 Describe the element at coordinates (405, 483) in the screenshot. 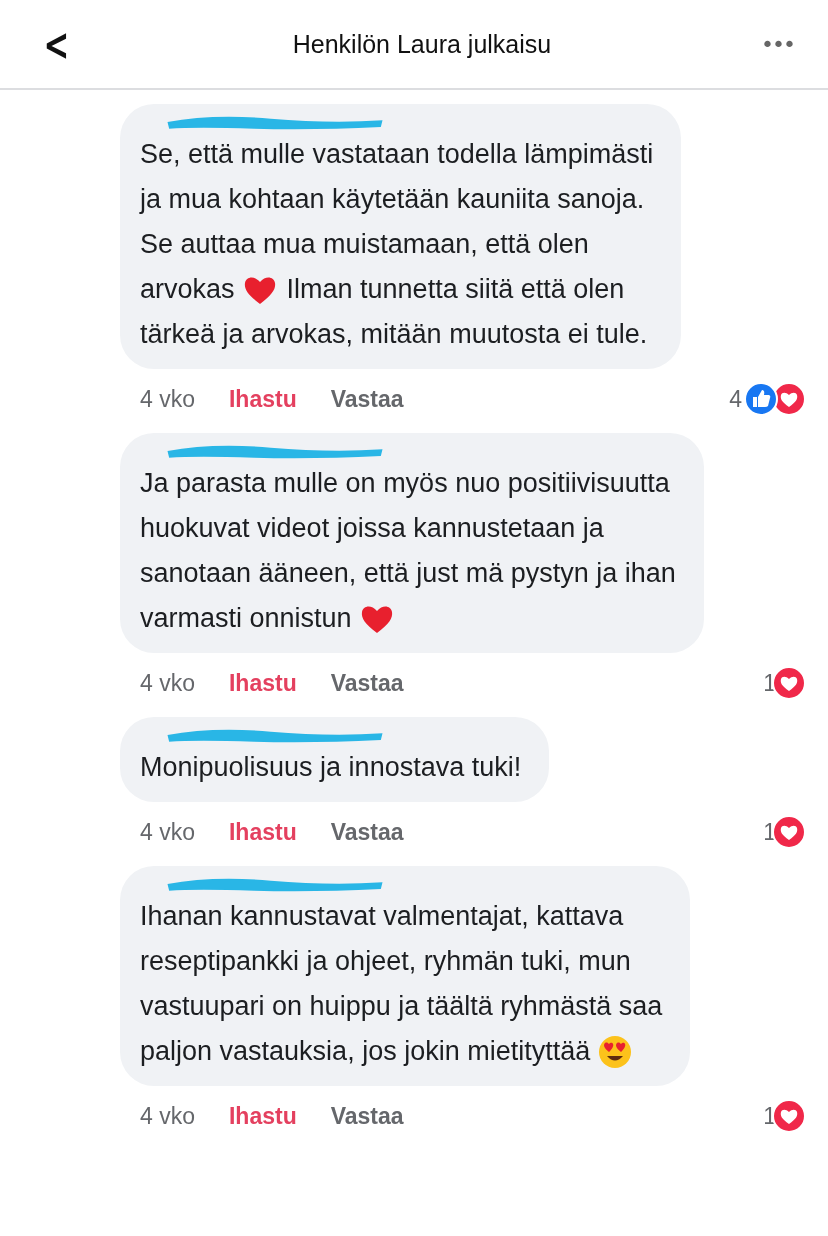

I see `comment-text: Ja parasta mulle on myös nuo positiivisuutta` at that location.